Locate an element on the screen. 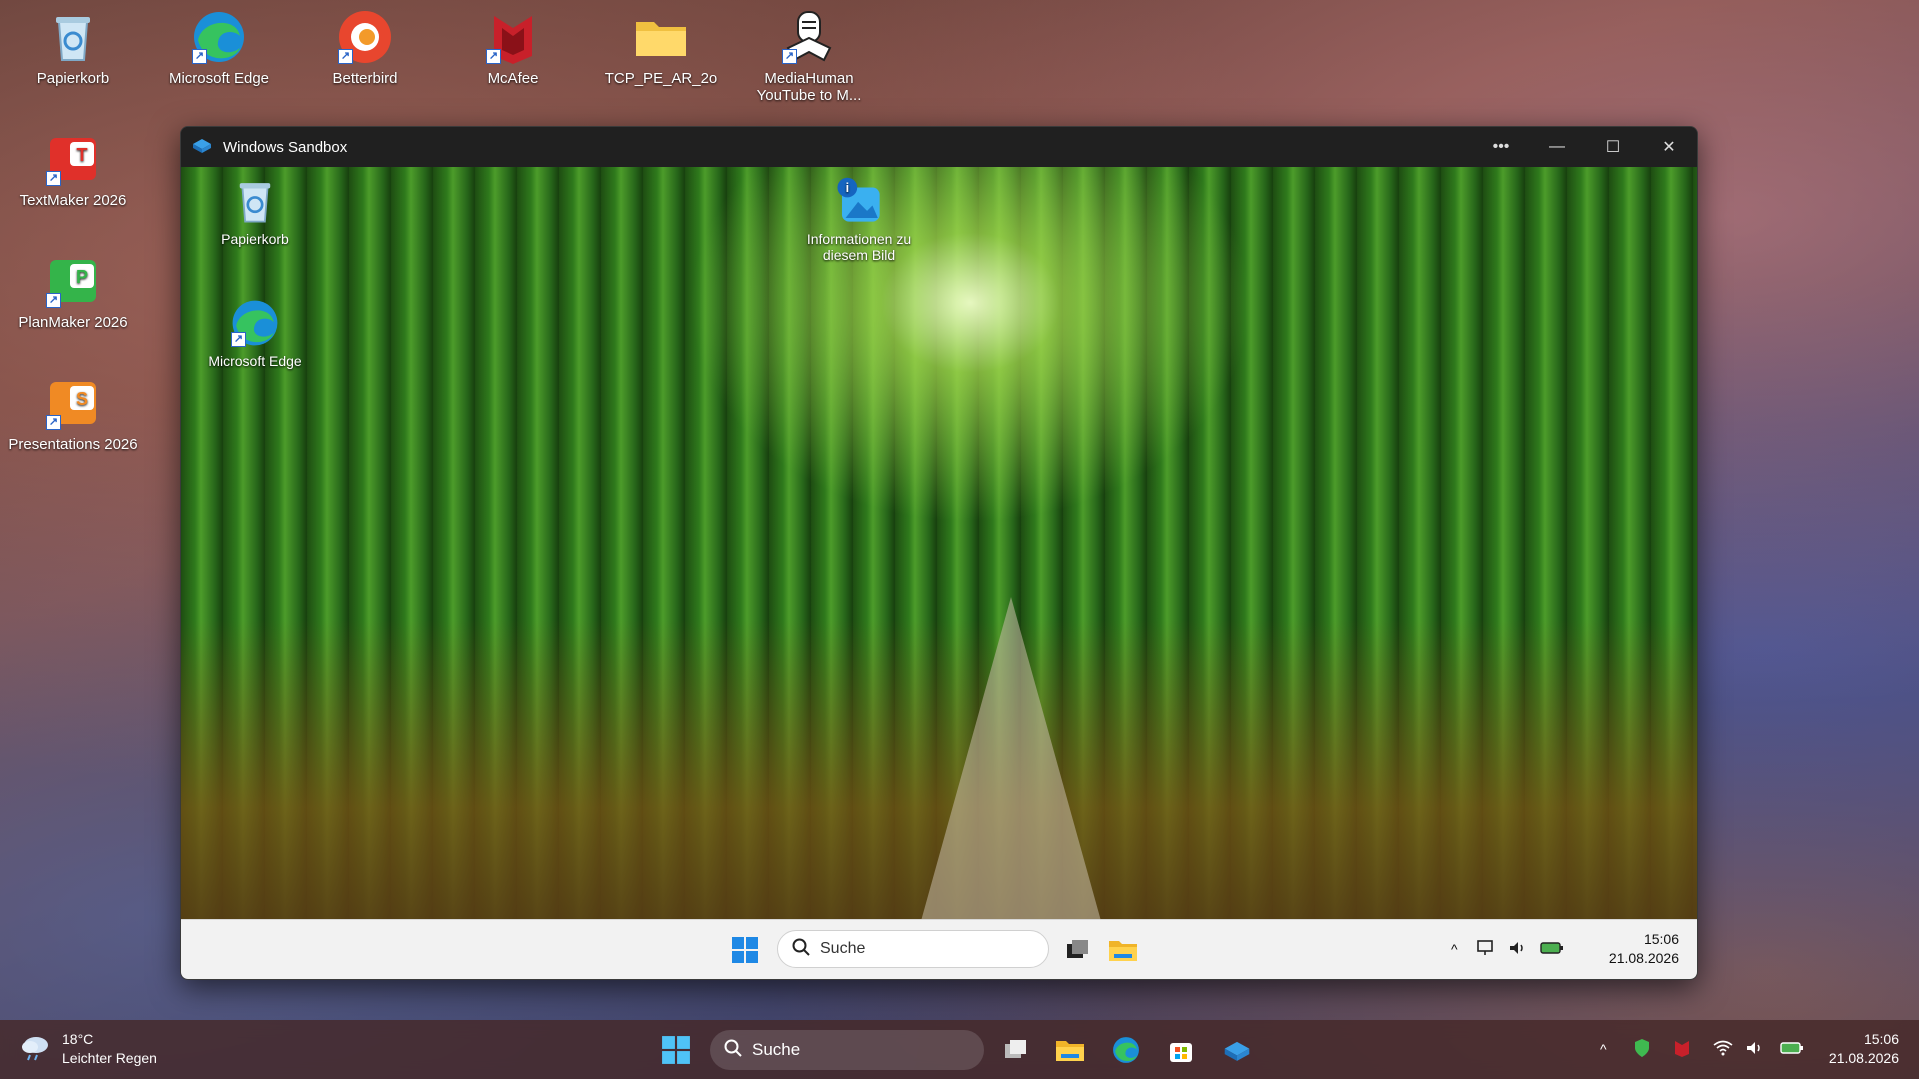 This screenshot has width=1919, height=1079. more-options-button: ••• is located at coordinates (1501, 147).